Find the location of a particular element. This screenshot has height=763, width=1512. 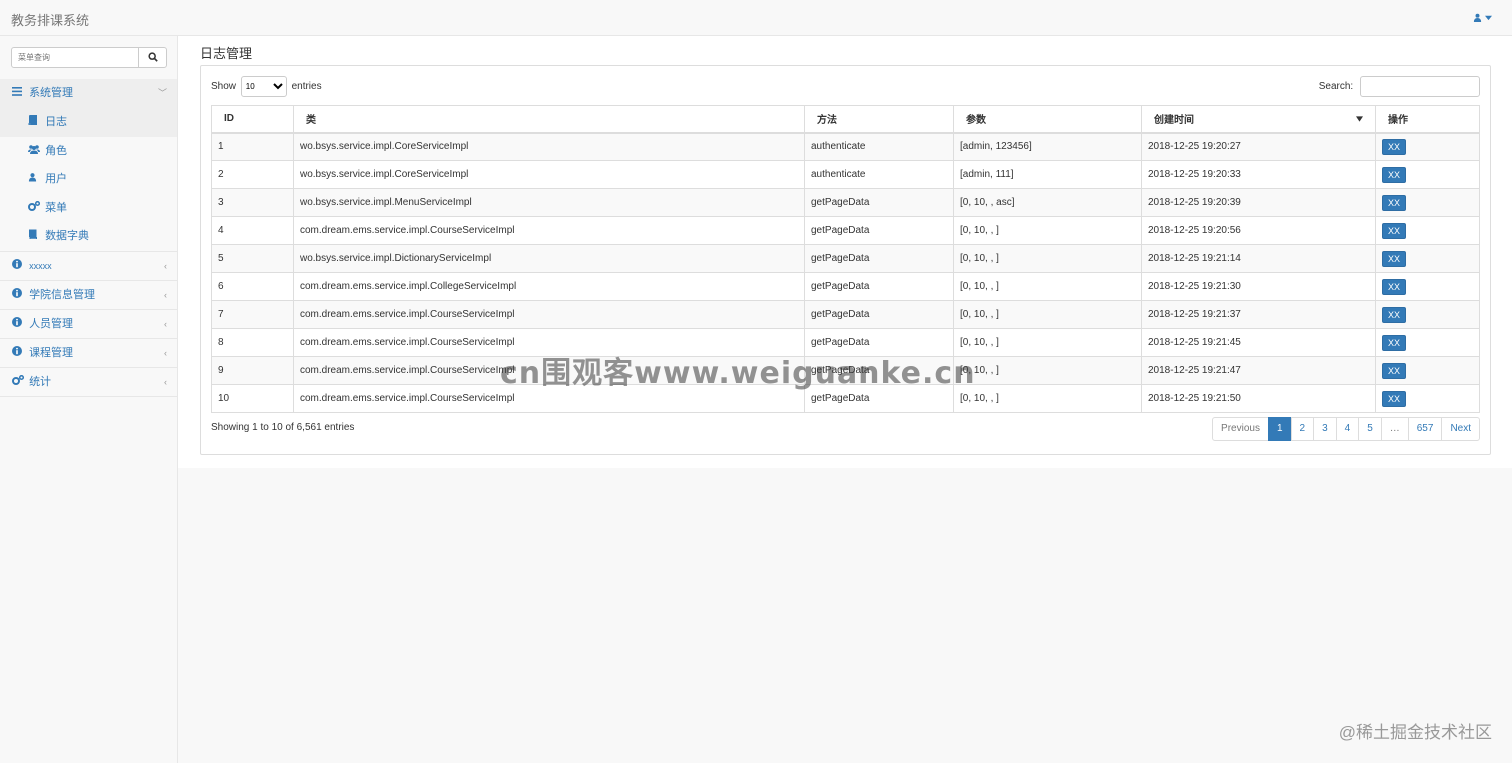

menu-search-input is located at coordinates (75, 57).